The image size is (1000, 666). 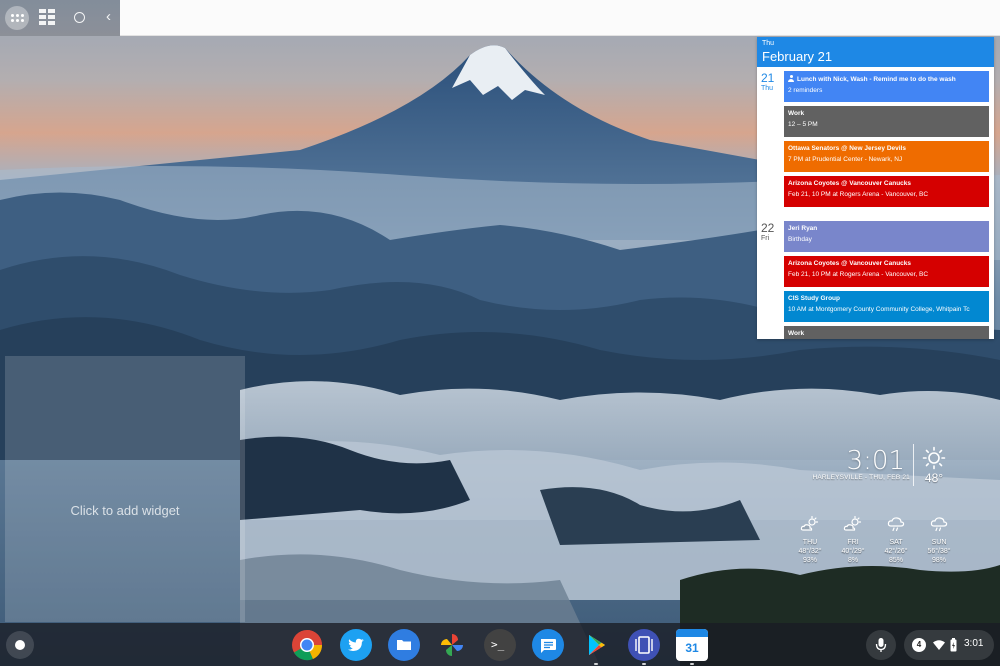 What do you see at coordinates (797, 56) in the screenshot?
I see `calendar-header-date: February 21` at bounding box center [797, 56].